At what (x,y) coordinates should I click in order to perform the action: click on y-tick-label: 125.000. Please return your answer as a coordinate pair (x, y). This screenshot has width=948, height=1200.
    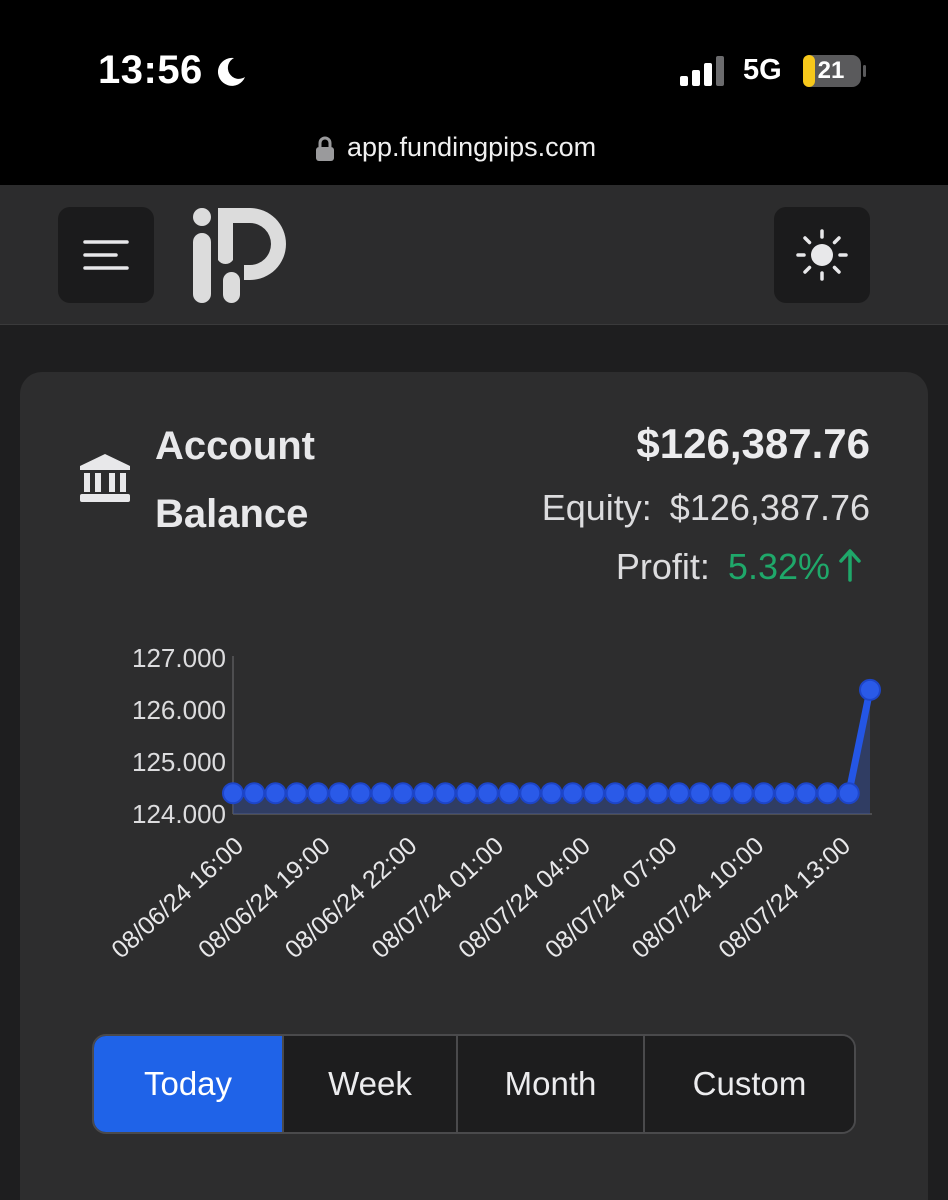
    Looking at the image, I should click on (179, 762).